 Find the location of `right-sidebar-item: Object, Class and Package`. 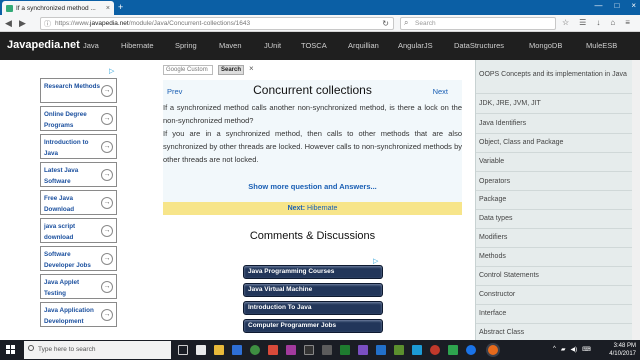

right-sidebar-item: Object, Class and Package is located at coordinates (521, 142).